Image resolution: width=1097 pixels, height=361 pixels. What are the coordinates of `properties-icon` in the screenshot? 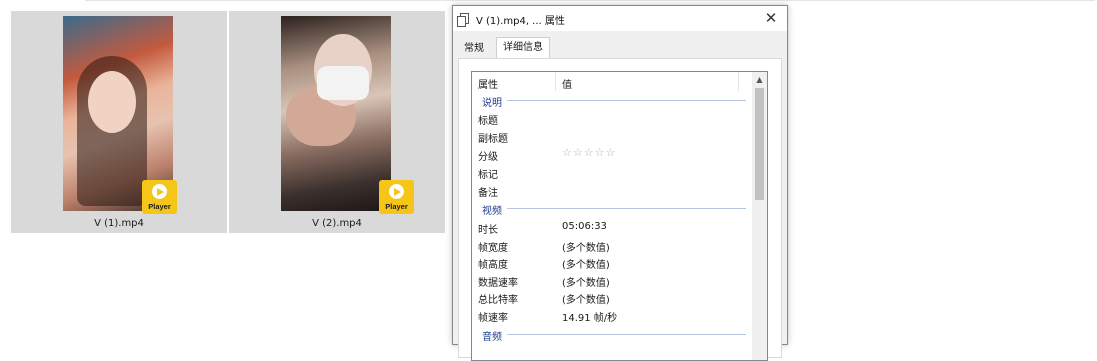 It's located at (463, 20).